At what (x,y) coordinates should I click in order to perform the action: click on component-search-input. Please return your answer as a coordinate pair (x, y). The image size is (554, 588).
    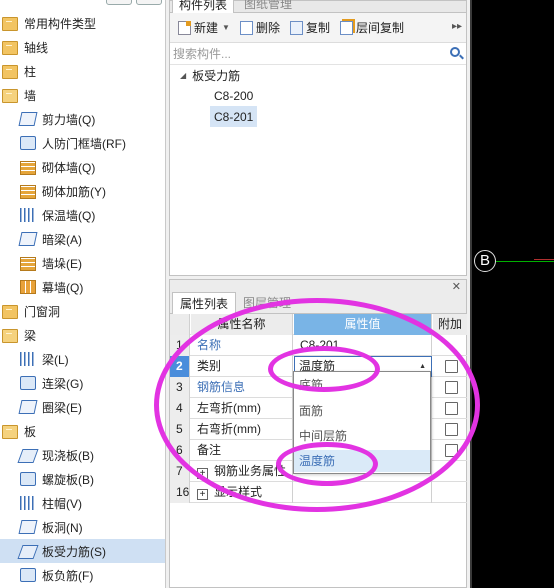
    Looking at the image, I should click on (303, 53).